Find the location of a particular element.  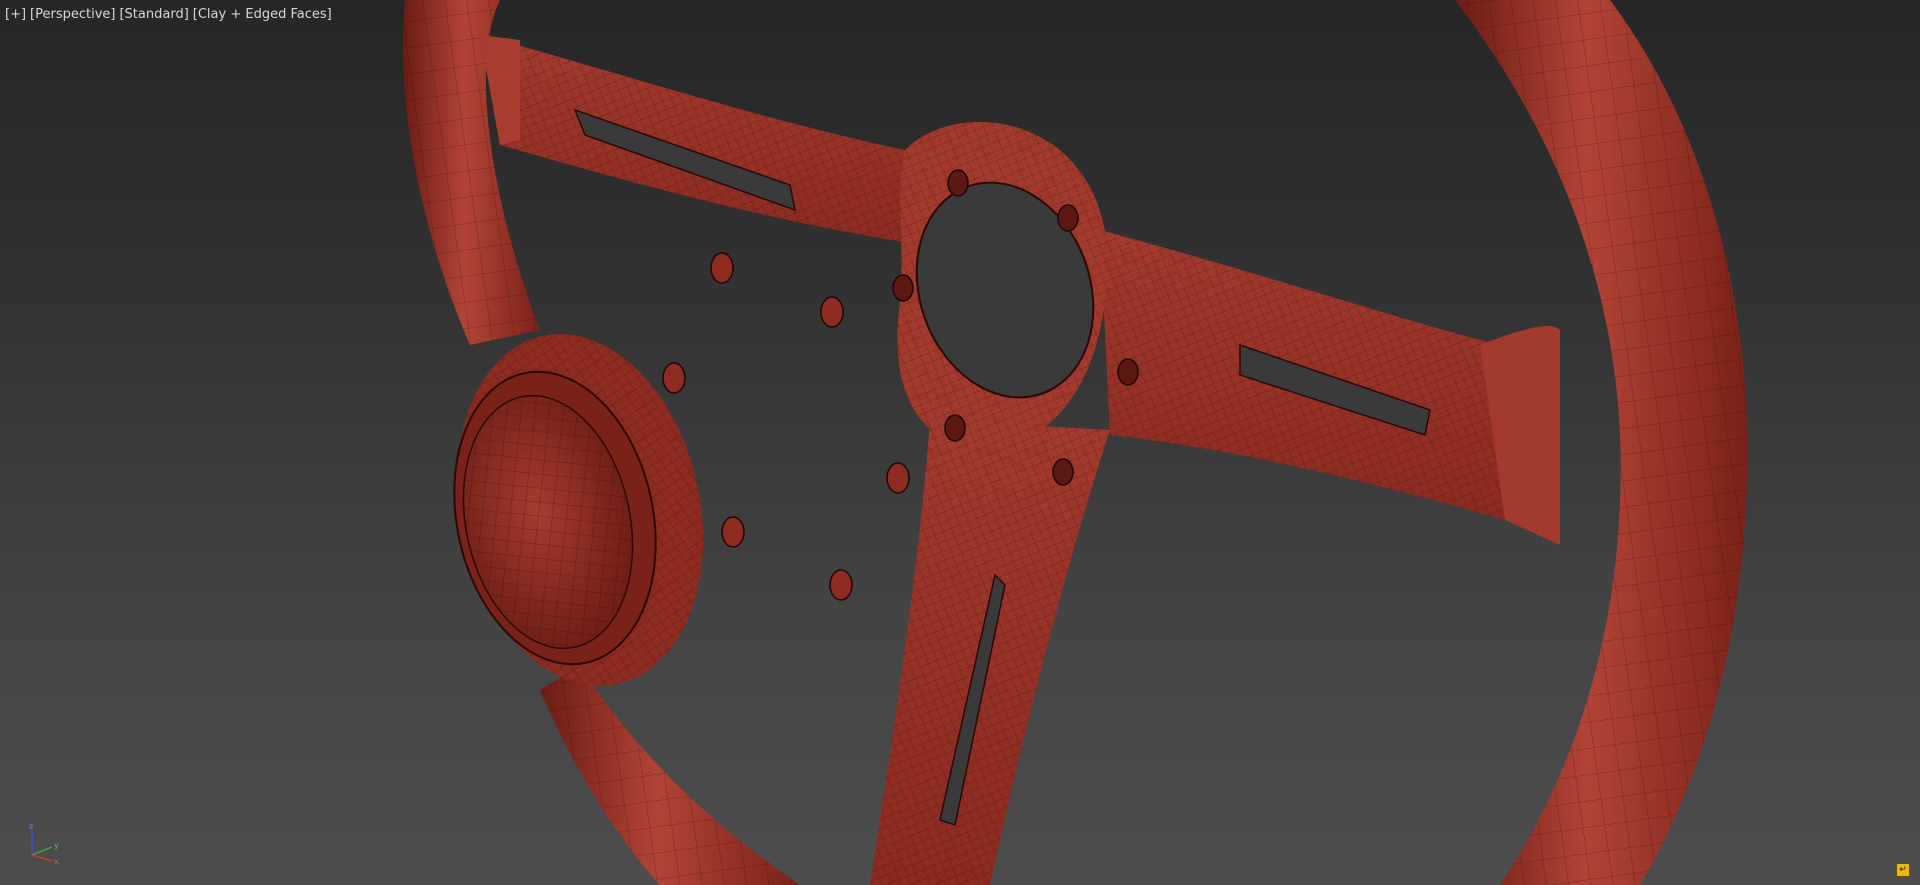

viewport-shading-preset-menu: [Standard] is located at coordinates (153, 14).